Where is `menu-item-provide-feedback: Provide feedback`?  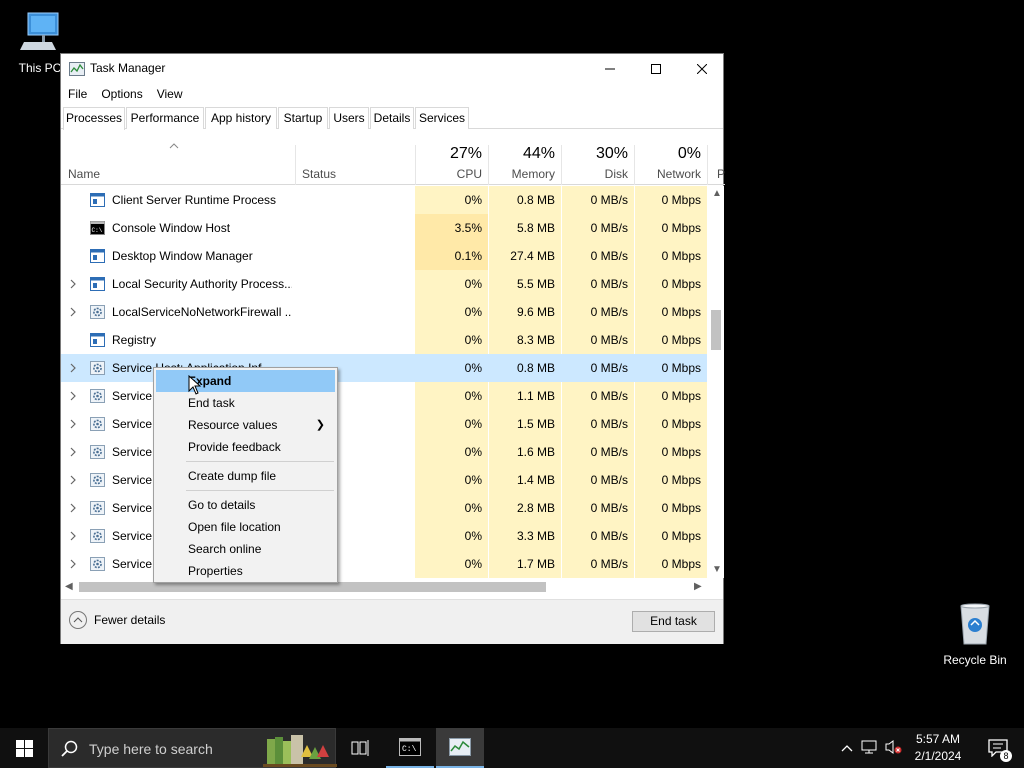 menu-item-provide-feedback: Provide feedback is located at coordinates (245, 447).